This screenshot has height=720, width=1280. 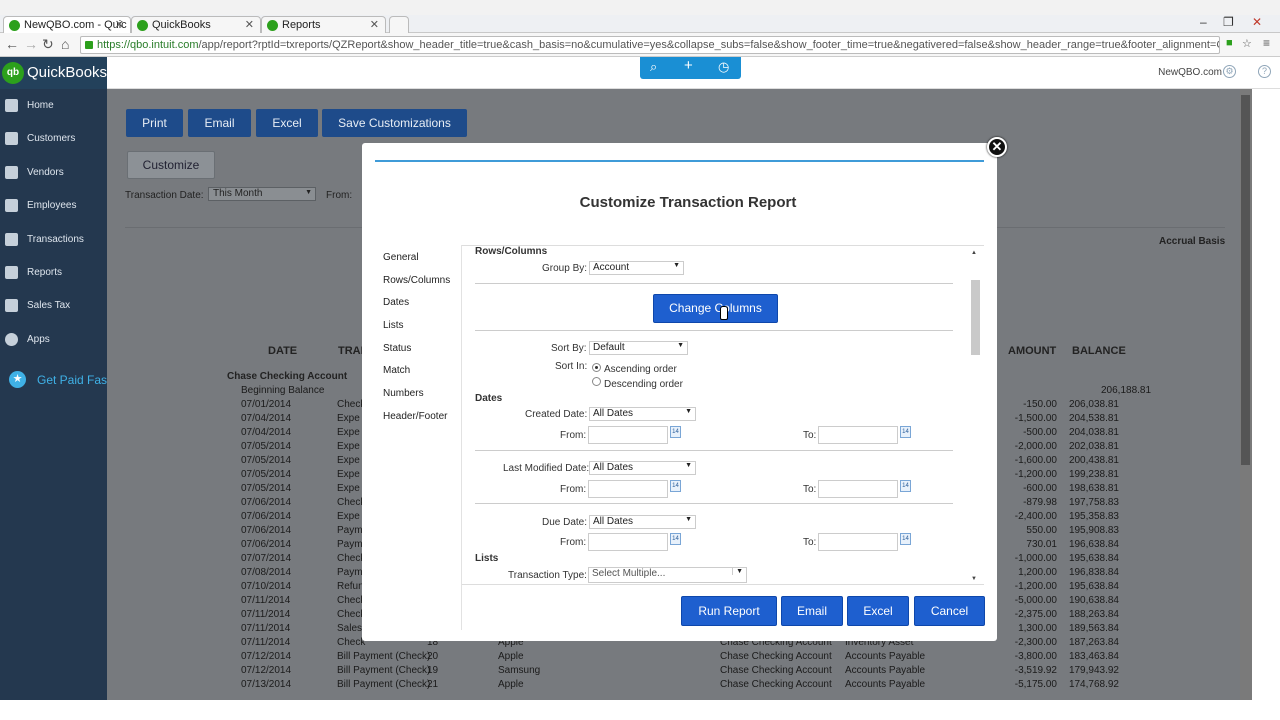 What do you see at coordinates (688, 65) in the screenshot?
I see `create-plus-icon: +` at bounding box center [688, 65].